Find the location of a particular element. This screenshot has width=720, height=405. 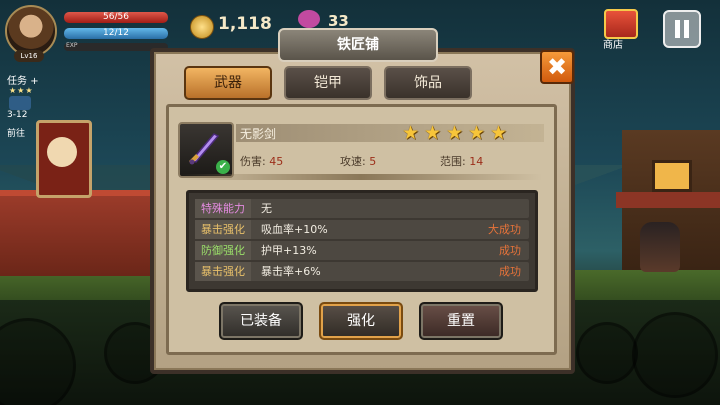

hp-bar: 56/56 is located at coordinates (116, 17).